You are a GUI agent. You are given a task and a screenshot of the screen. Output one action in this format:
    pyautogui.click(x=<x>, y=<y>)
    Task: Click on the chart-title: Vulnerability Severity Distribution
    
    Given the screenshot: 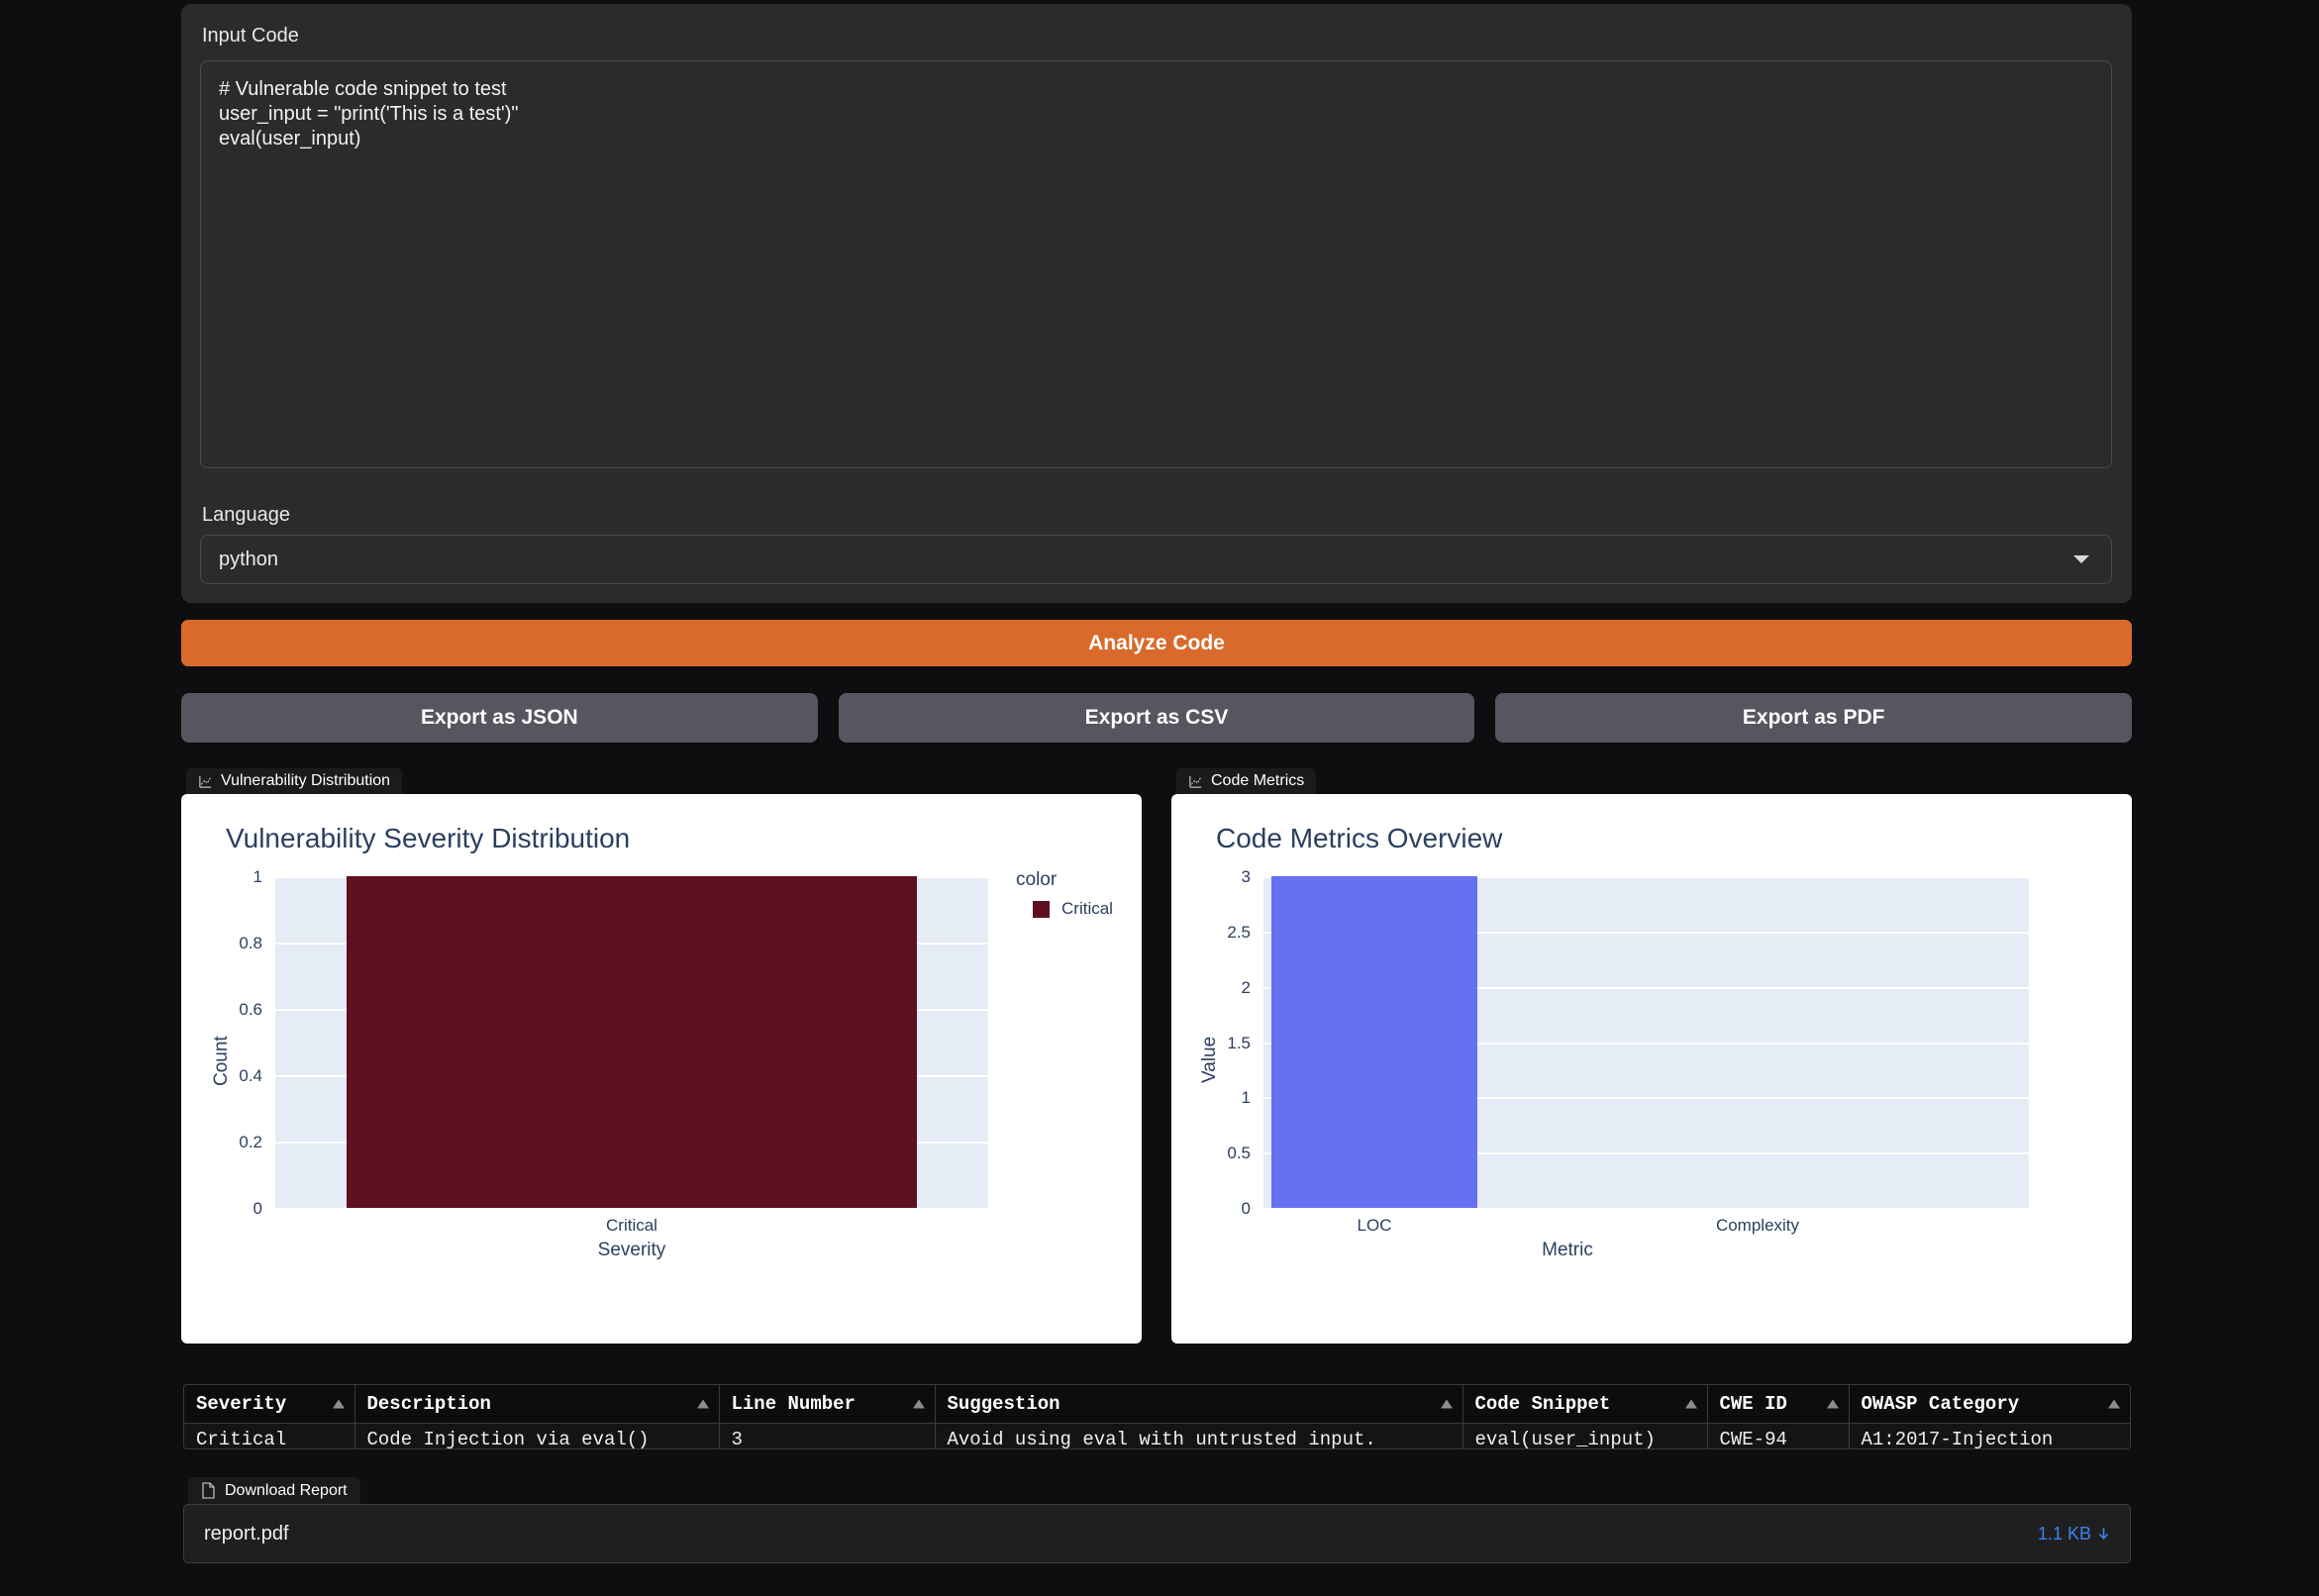 What is the action you would take?
    pyautogui.click(x=429, y=838)
    